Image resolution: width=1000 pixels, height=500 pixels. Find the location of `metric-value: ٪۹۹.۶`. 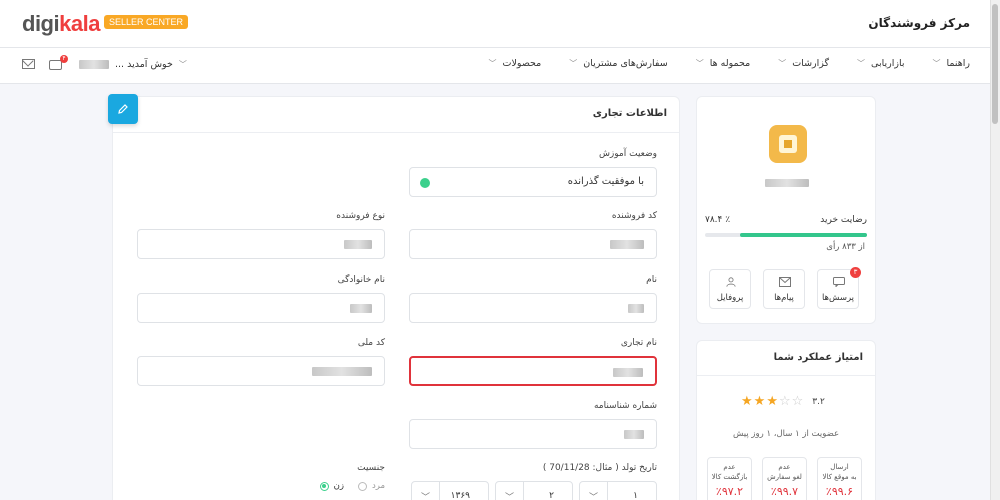

metric-value: ٪۹۹.۶ is located at coordinates (839, 491).